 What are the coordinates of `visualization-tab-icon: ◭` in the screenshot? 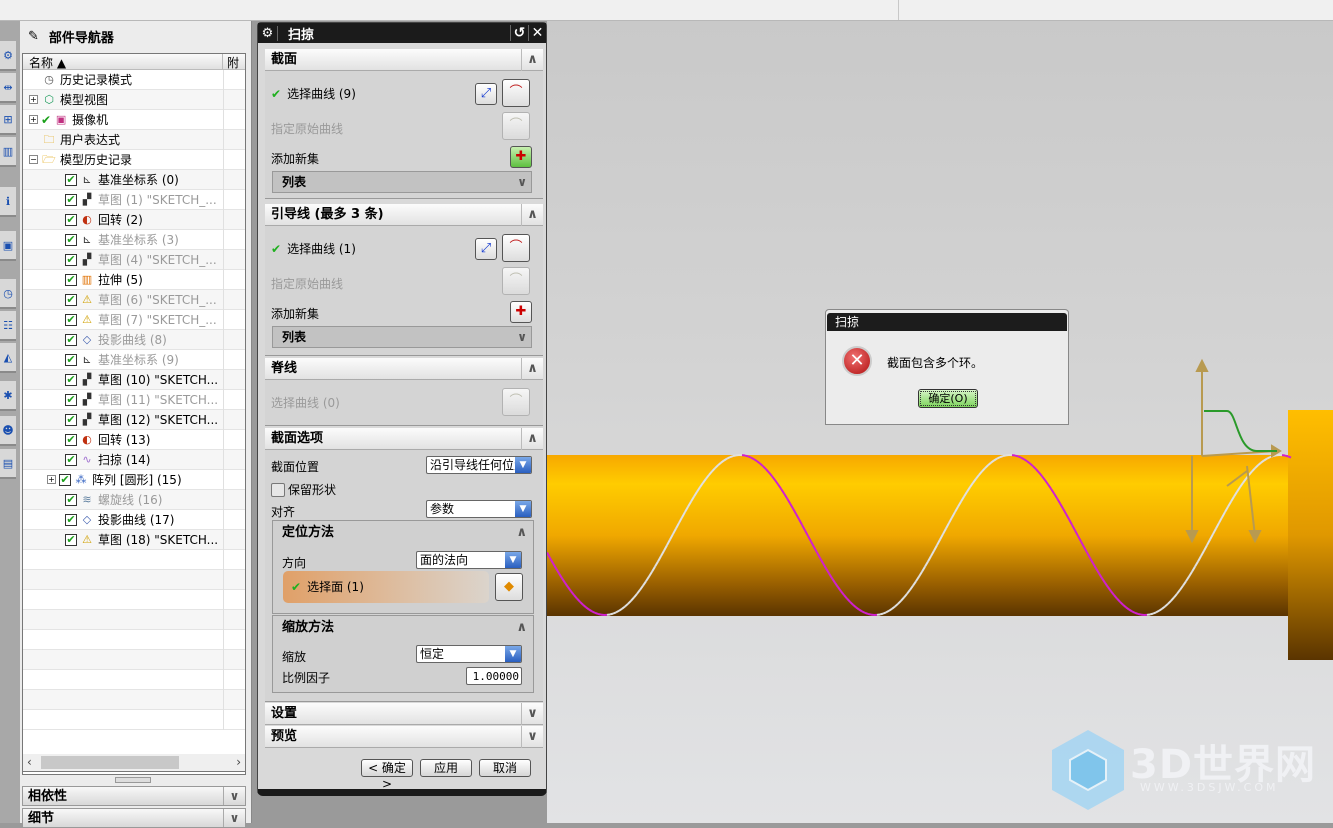 It's located at (8, 358).